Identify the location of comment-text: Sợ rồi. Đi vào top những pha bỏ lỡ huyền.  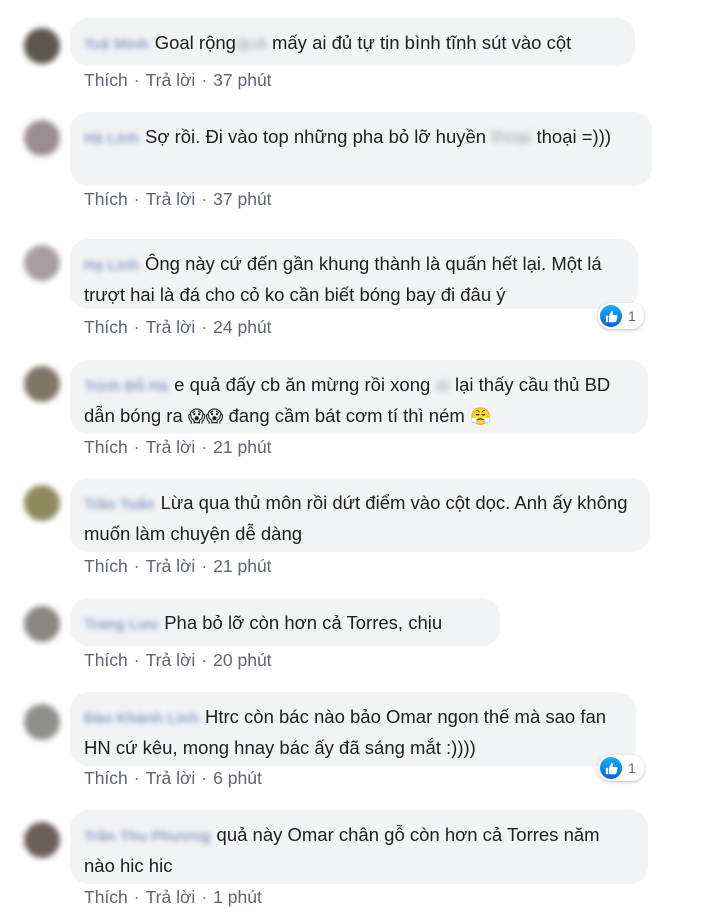
(316, 136).